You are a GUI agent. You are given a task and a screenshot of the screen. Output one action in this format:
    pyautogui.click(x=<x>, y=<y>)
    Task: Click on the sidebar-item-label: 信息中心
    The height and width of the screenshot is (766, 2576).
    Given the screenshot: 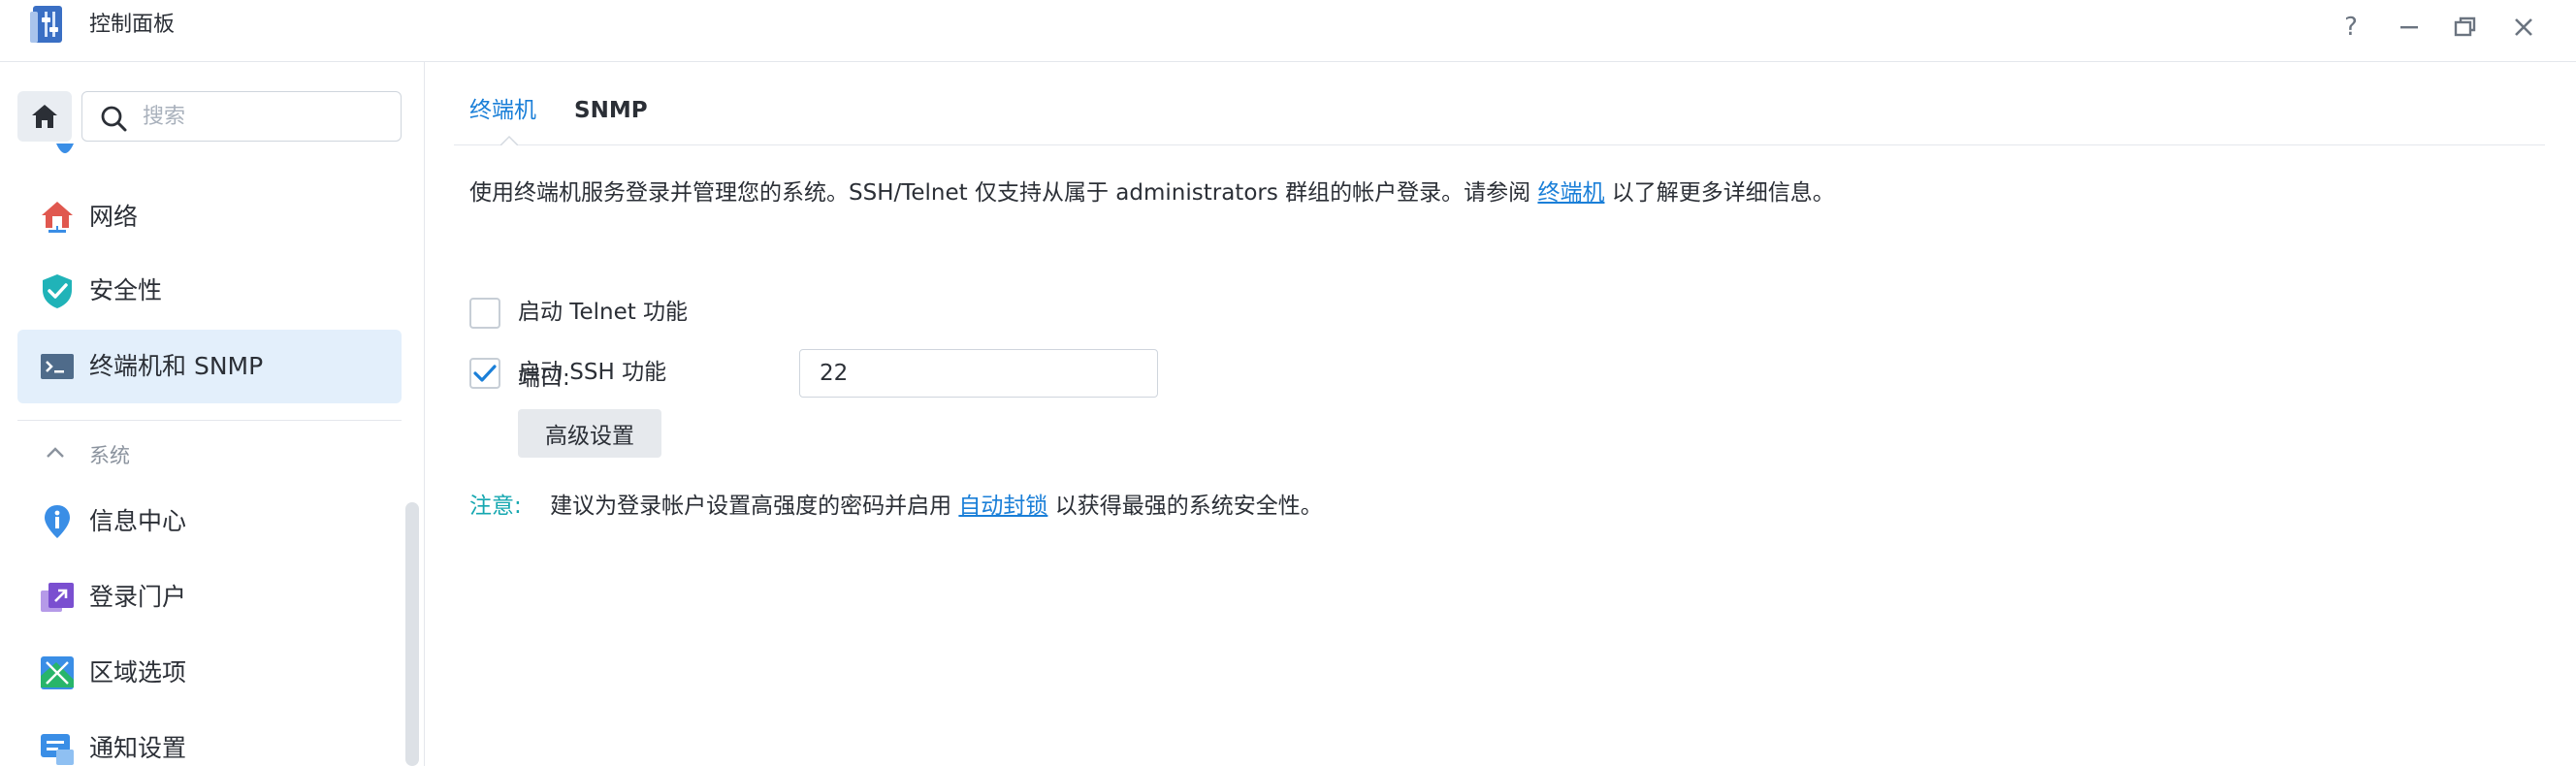 What is the action you would take?
    pyautogui.click(x=138, y=521)
    